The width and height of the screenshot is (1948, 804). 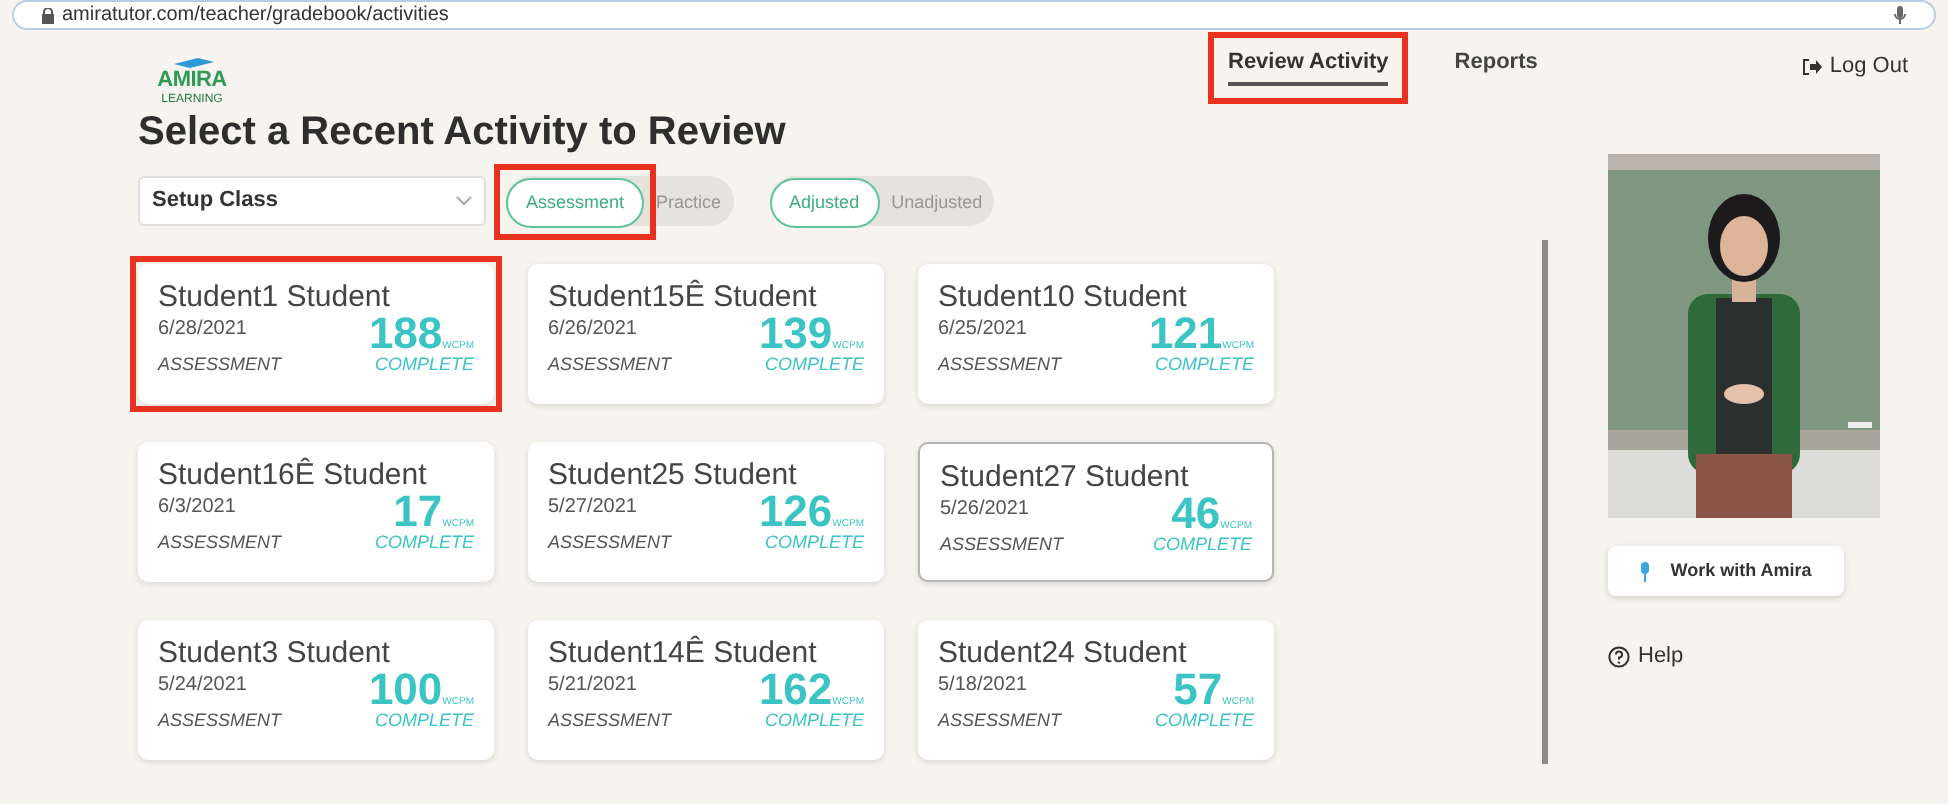 What do you see at coordinates (48, 15) in the screenshot?
I see `lock-icon` at bounding box center [48, 15].